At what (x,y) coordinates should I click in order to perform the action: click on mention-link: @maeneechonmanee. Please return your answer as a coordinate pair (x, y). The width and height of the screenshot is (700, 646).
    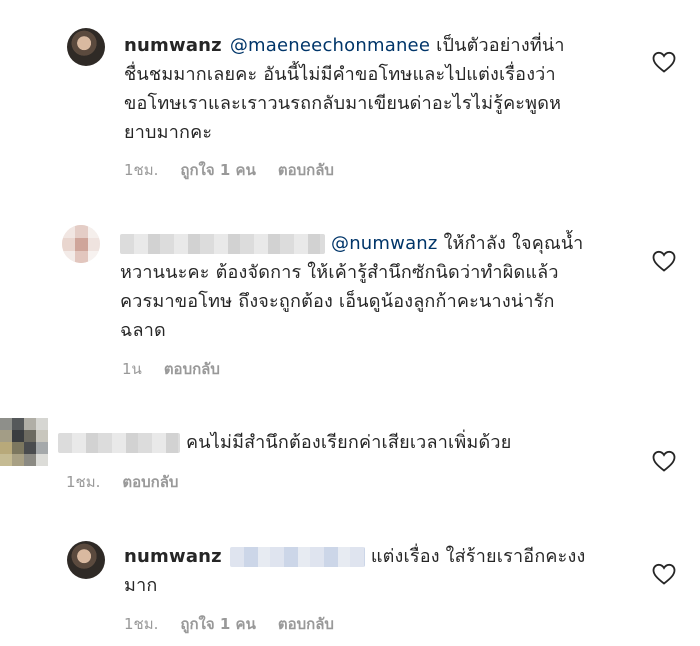
    Looking at the image, I should click on (330, 45).